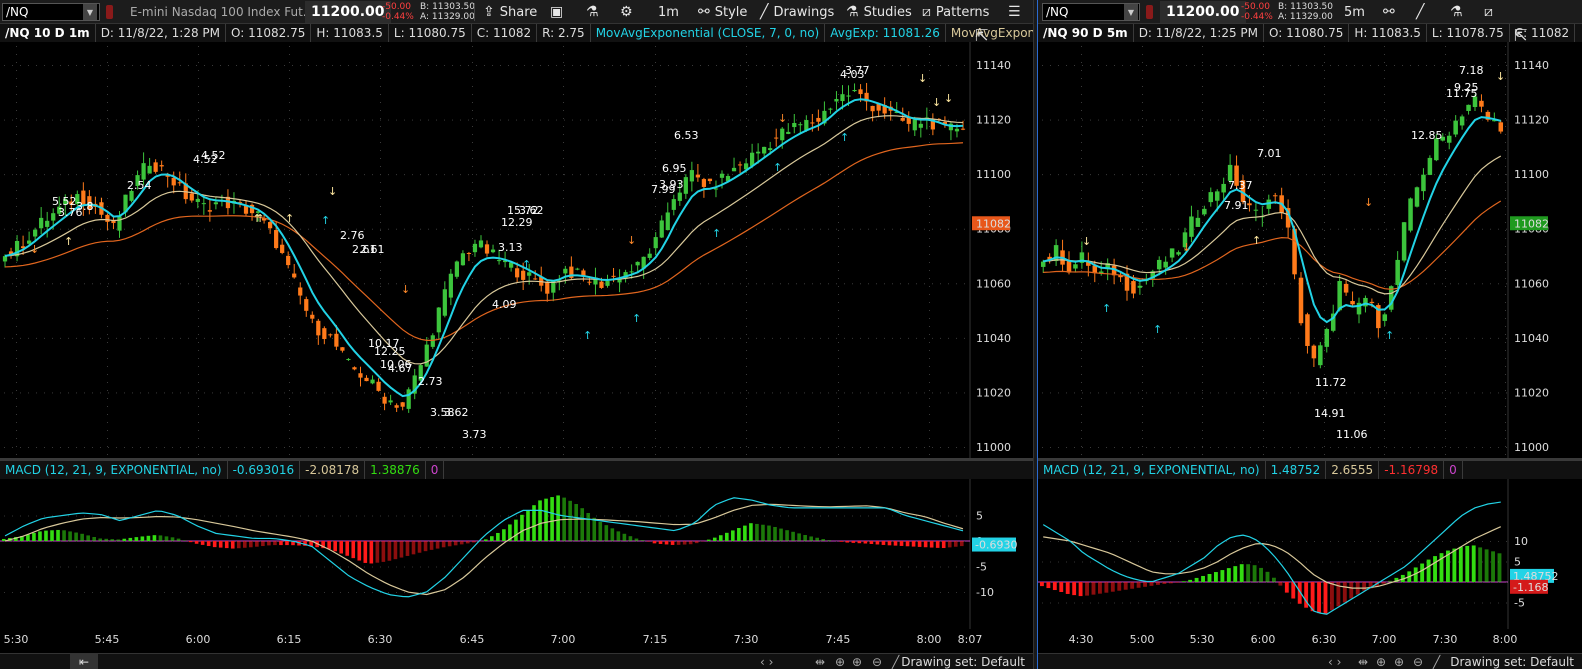  Describe the element at coordinates (722, 12) in the screenshot. I see `style-button: ⚯ Style` at that location.